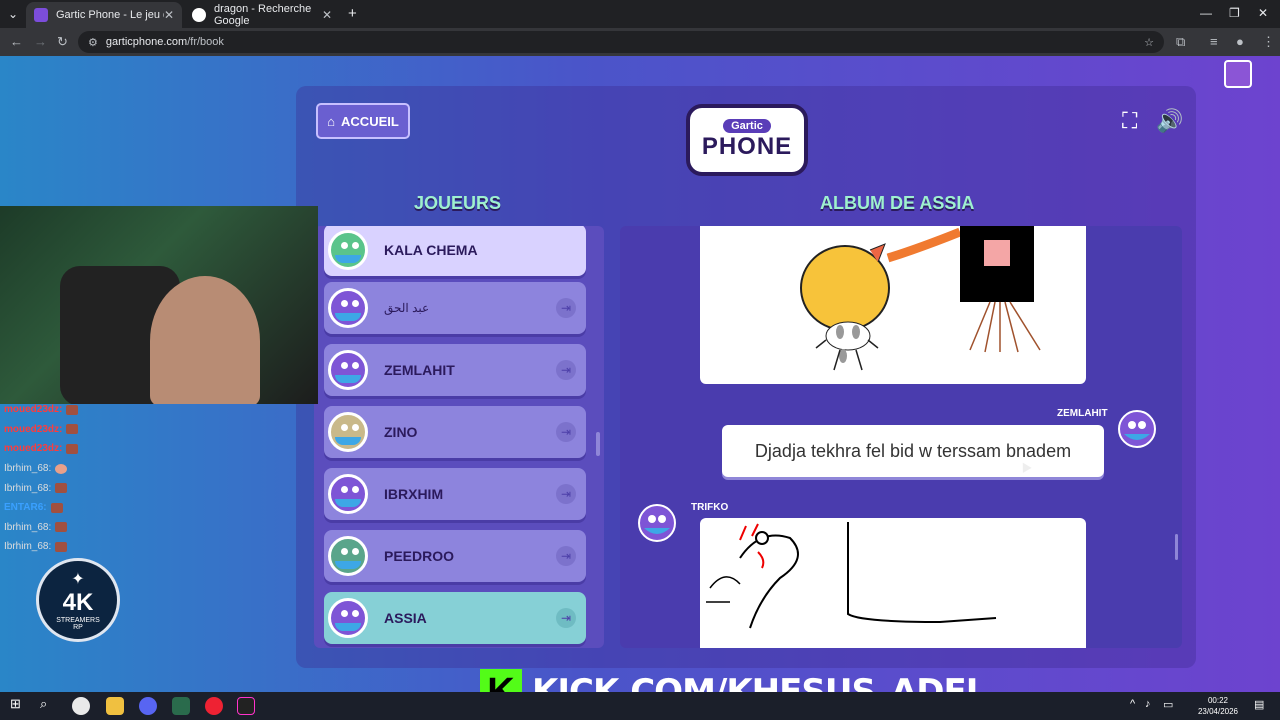 This screenshot has width=1280, height=720. Describe the element at coordinates (598, 444) in the screenshot. I see `players-scrollbar` at that location.